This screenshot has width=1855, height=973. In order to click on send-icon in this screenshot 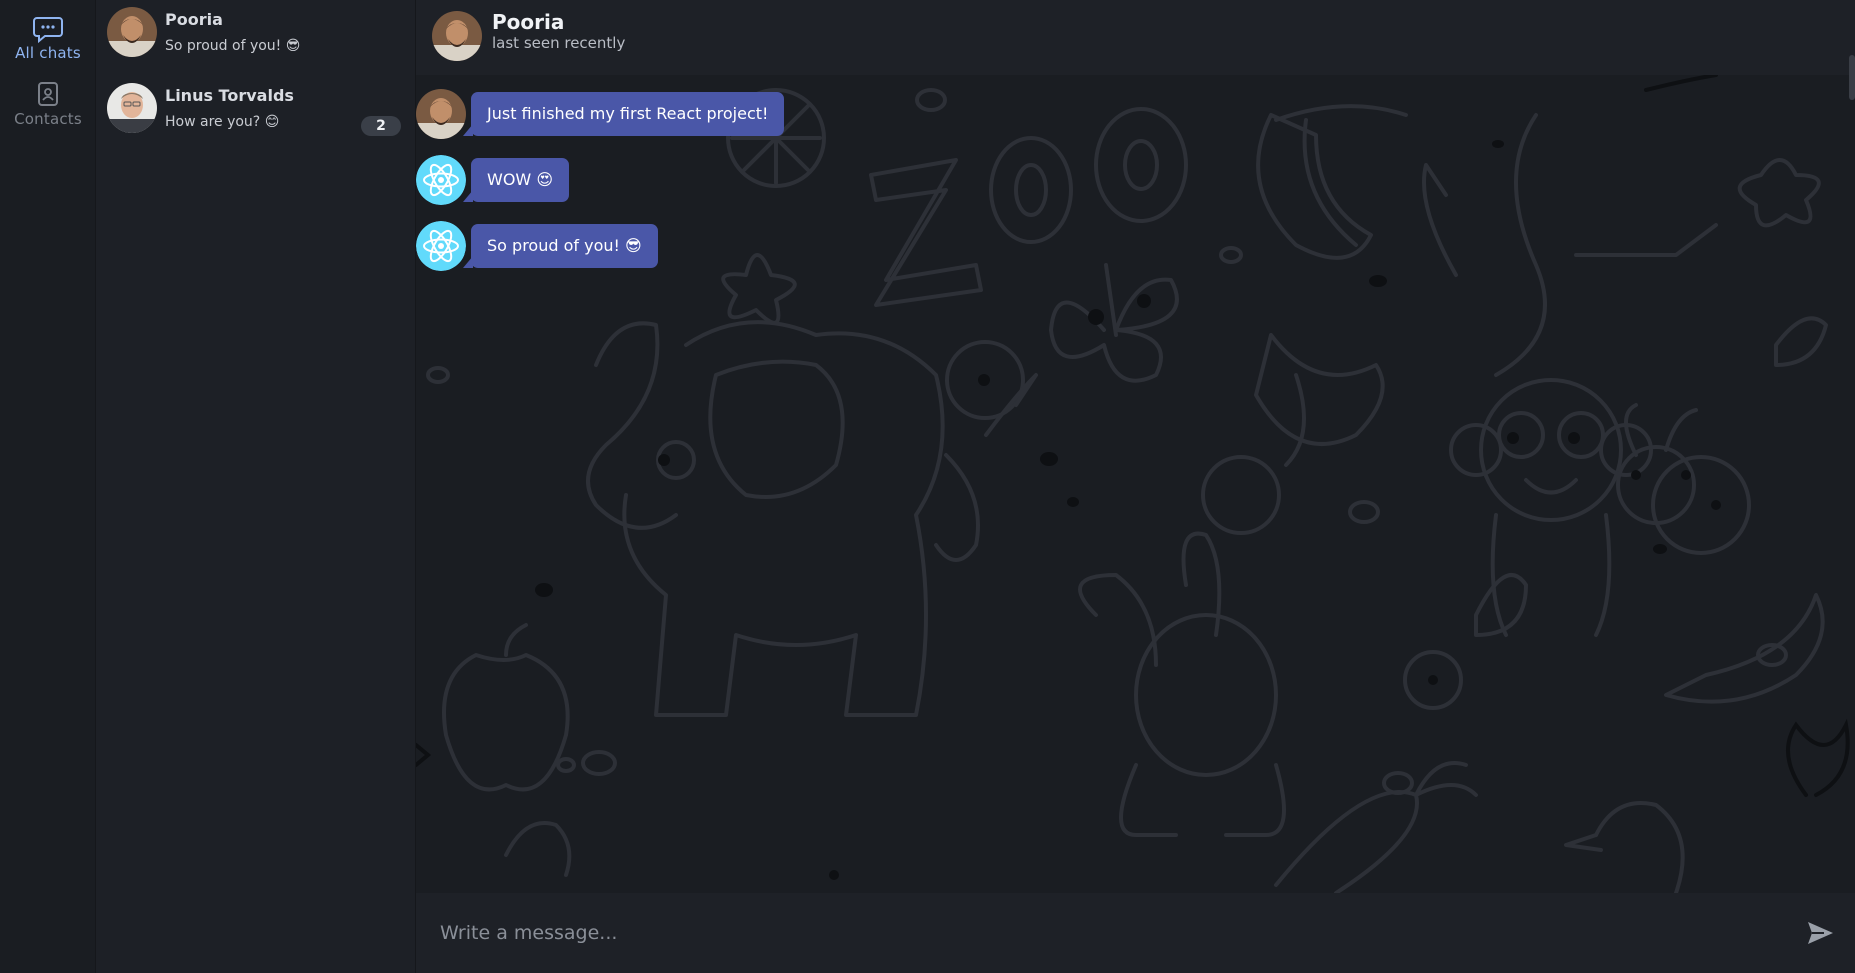, I will do `click(1820, 933)`.